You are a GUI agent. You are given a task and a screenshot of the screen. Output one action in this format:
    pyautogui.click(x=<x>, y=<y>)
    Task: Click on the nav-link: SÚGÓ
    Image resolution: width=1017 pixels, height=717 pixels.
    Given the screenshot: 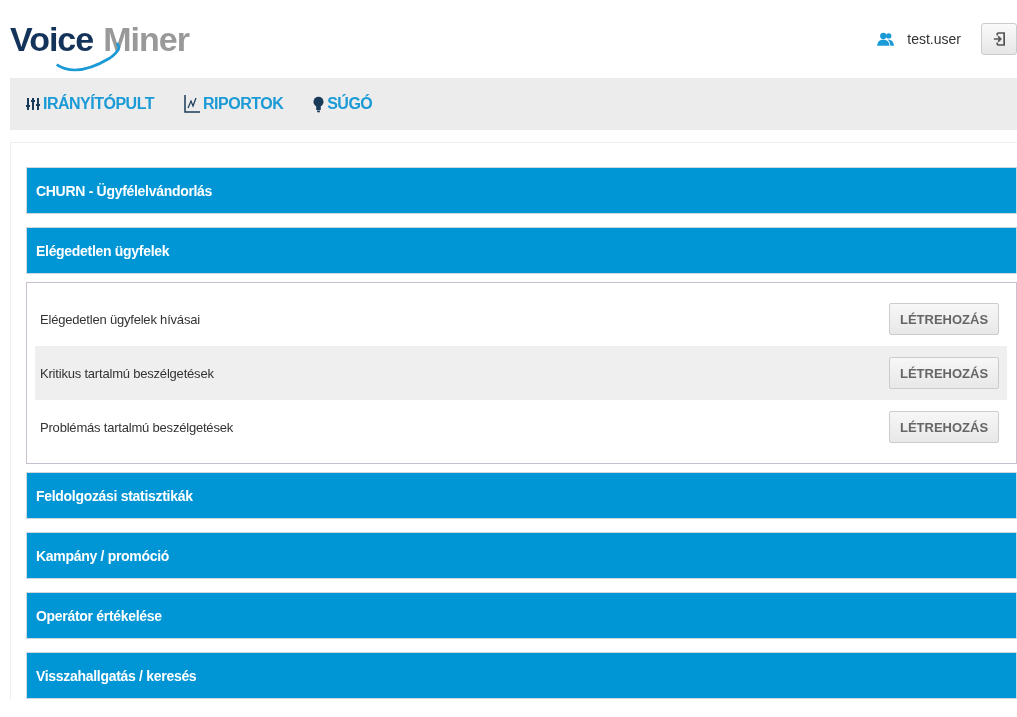 What is the action you would take?
    pyautogui.click(x=343, y=104)
    